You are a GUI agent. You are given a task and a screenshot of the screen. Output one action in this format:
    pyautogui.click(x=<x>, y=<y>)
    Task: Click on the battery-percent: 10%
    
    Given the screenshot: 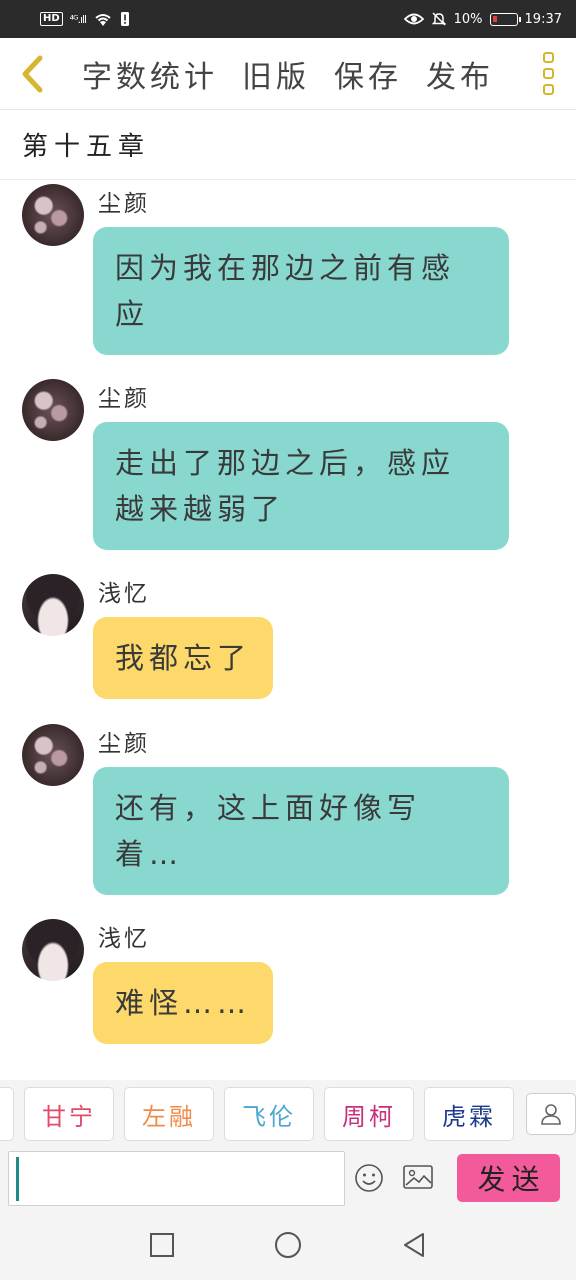 What is the action you would take?
    pyautogui.click(x=468, y=19)
    